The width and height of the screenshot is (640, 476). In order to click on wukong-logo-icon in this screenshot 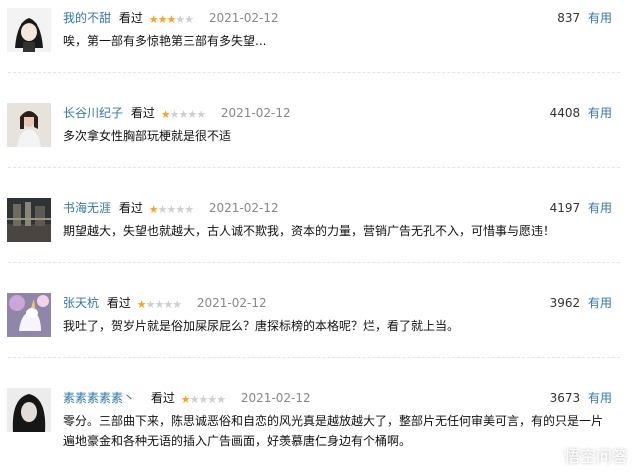, I will do `click(546, 457)`.